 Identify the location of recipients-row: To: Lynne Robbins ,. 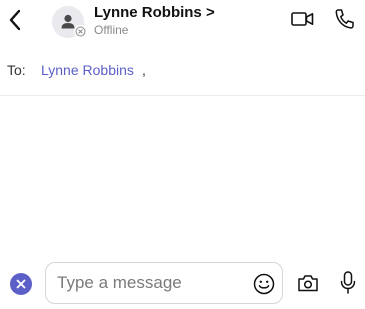
(182, 74).